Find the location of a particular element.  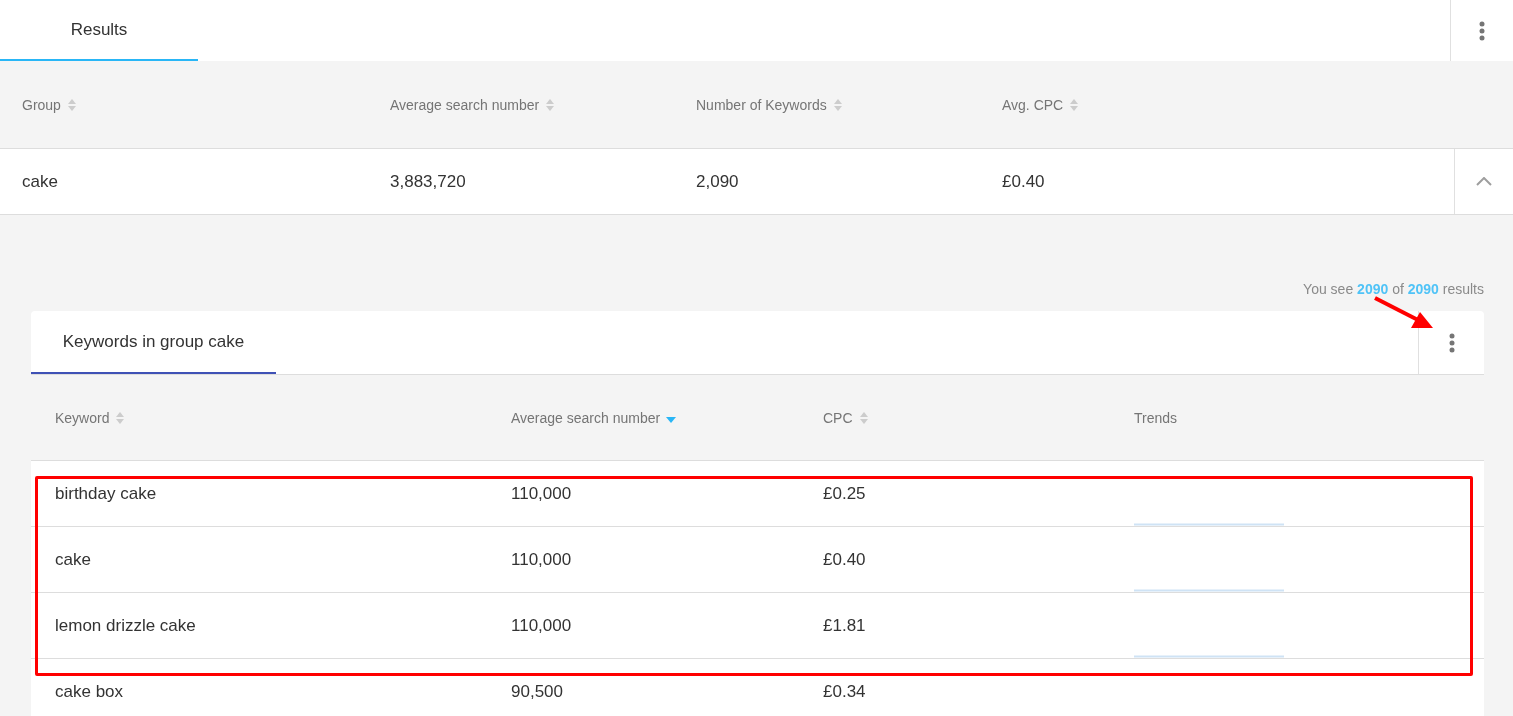

table-cell-text: birthday cake is located at coordinates (106, 493).